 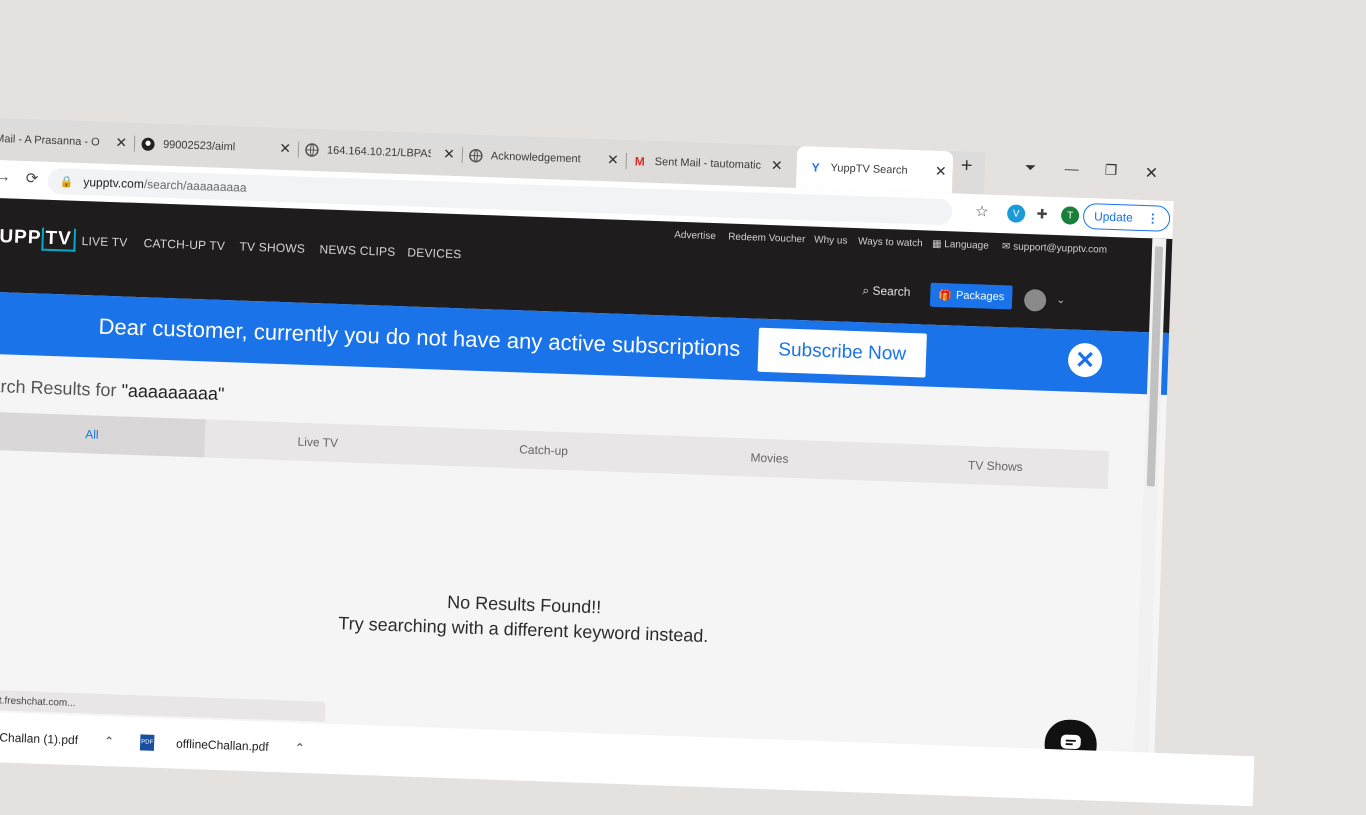 What do you see at coordinates (980, 296) in the screenshot?
I see `packages-label: Packages` at bounding box center [980, 296].